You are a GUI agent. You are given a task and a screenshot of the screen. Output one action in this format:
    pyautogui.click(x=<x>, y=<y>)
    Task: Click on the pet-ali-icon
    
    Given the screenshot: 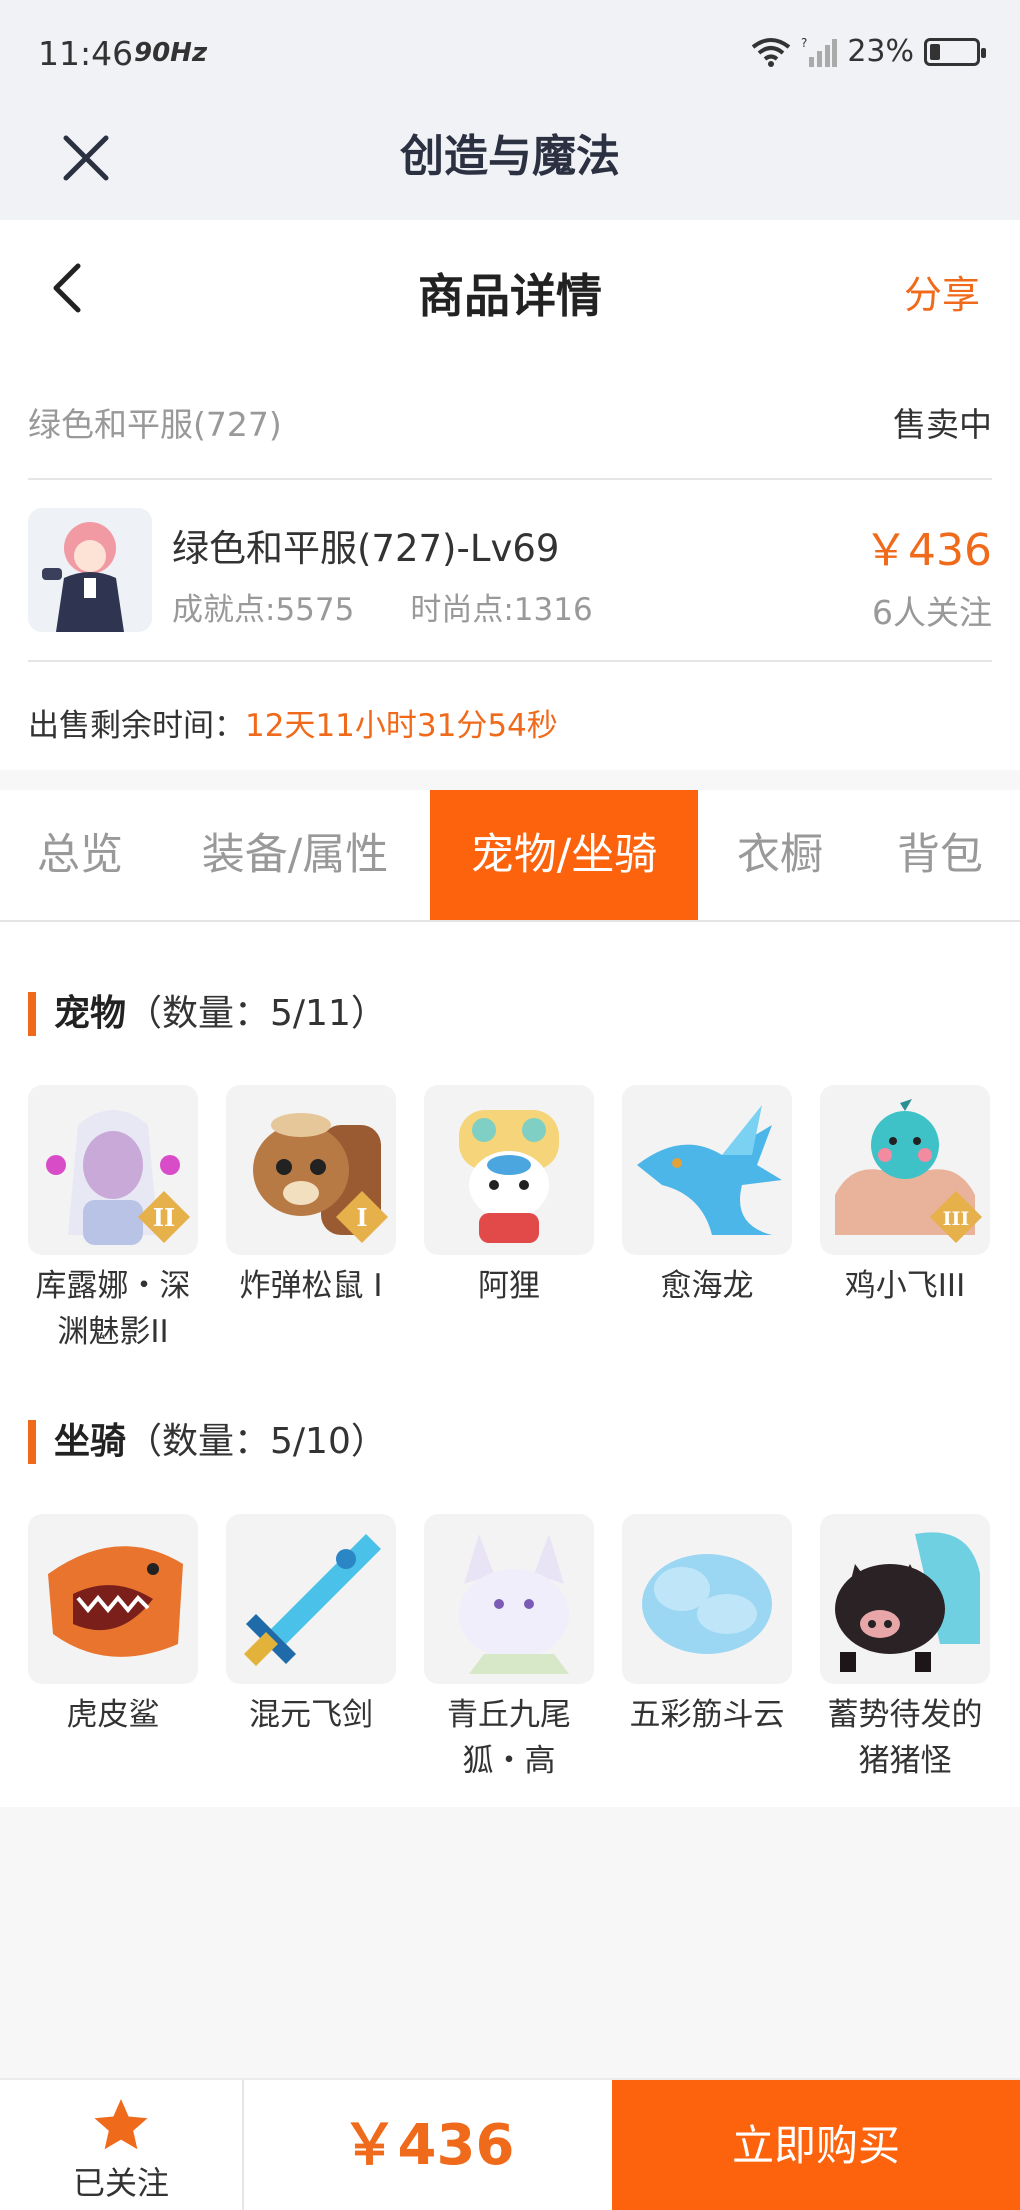 What is the action you would take?
    pyautogui.click(x=509, y=1170)
    